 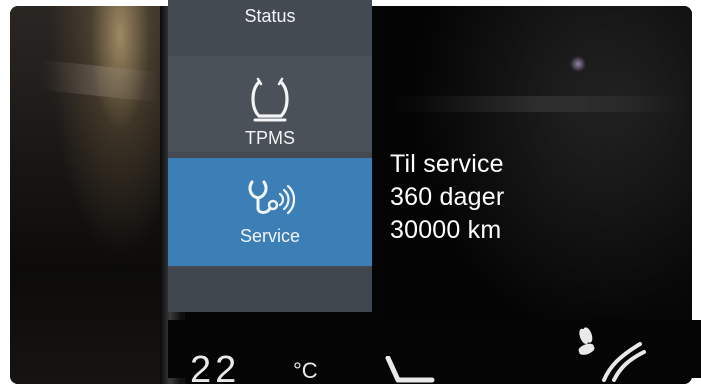 I want to click on service-info: Til service 360 dager 30000 km, so click(x=447, y=197).